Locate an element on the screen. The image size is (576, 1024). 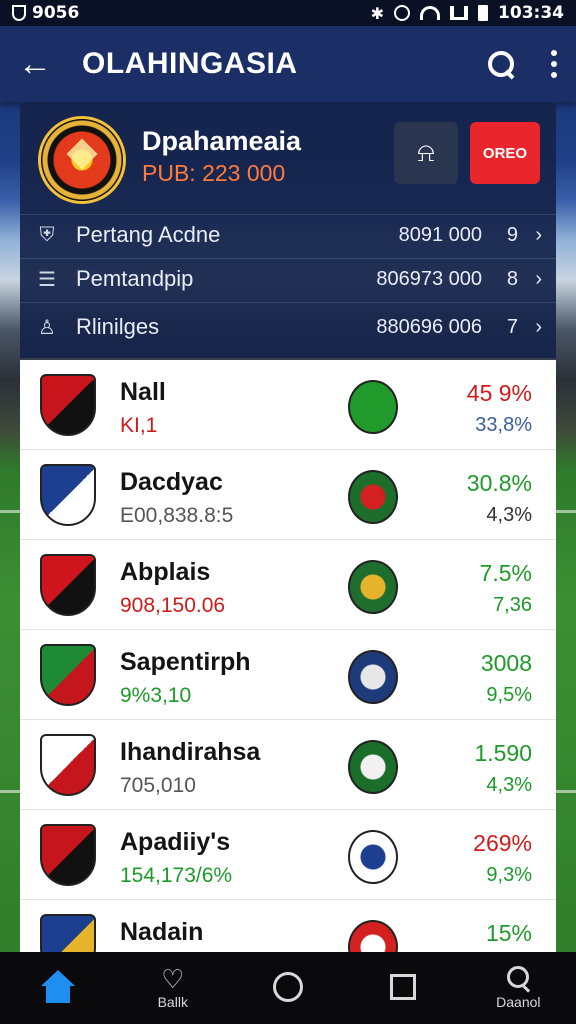
team-row: Apadiiy's 154,173/6% 269% 9,3% is located at coordinates (288, 855).